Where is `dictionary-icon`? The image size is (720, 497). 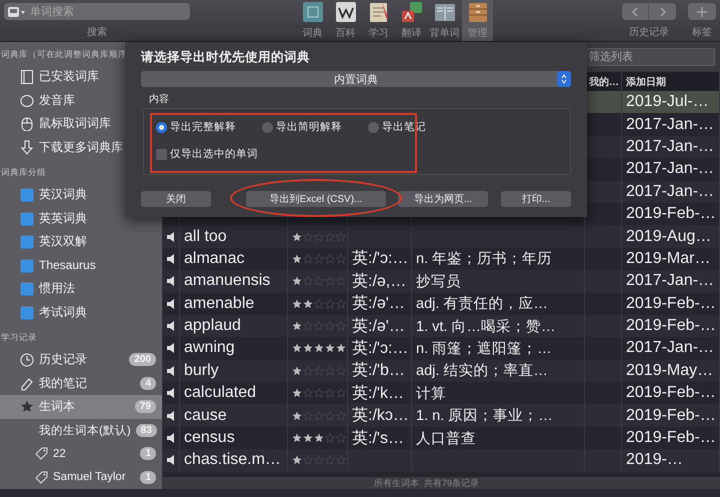
dictionary-icon is located at coordinates (313, 12).